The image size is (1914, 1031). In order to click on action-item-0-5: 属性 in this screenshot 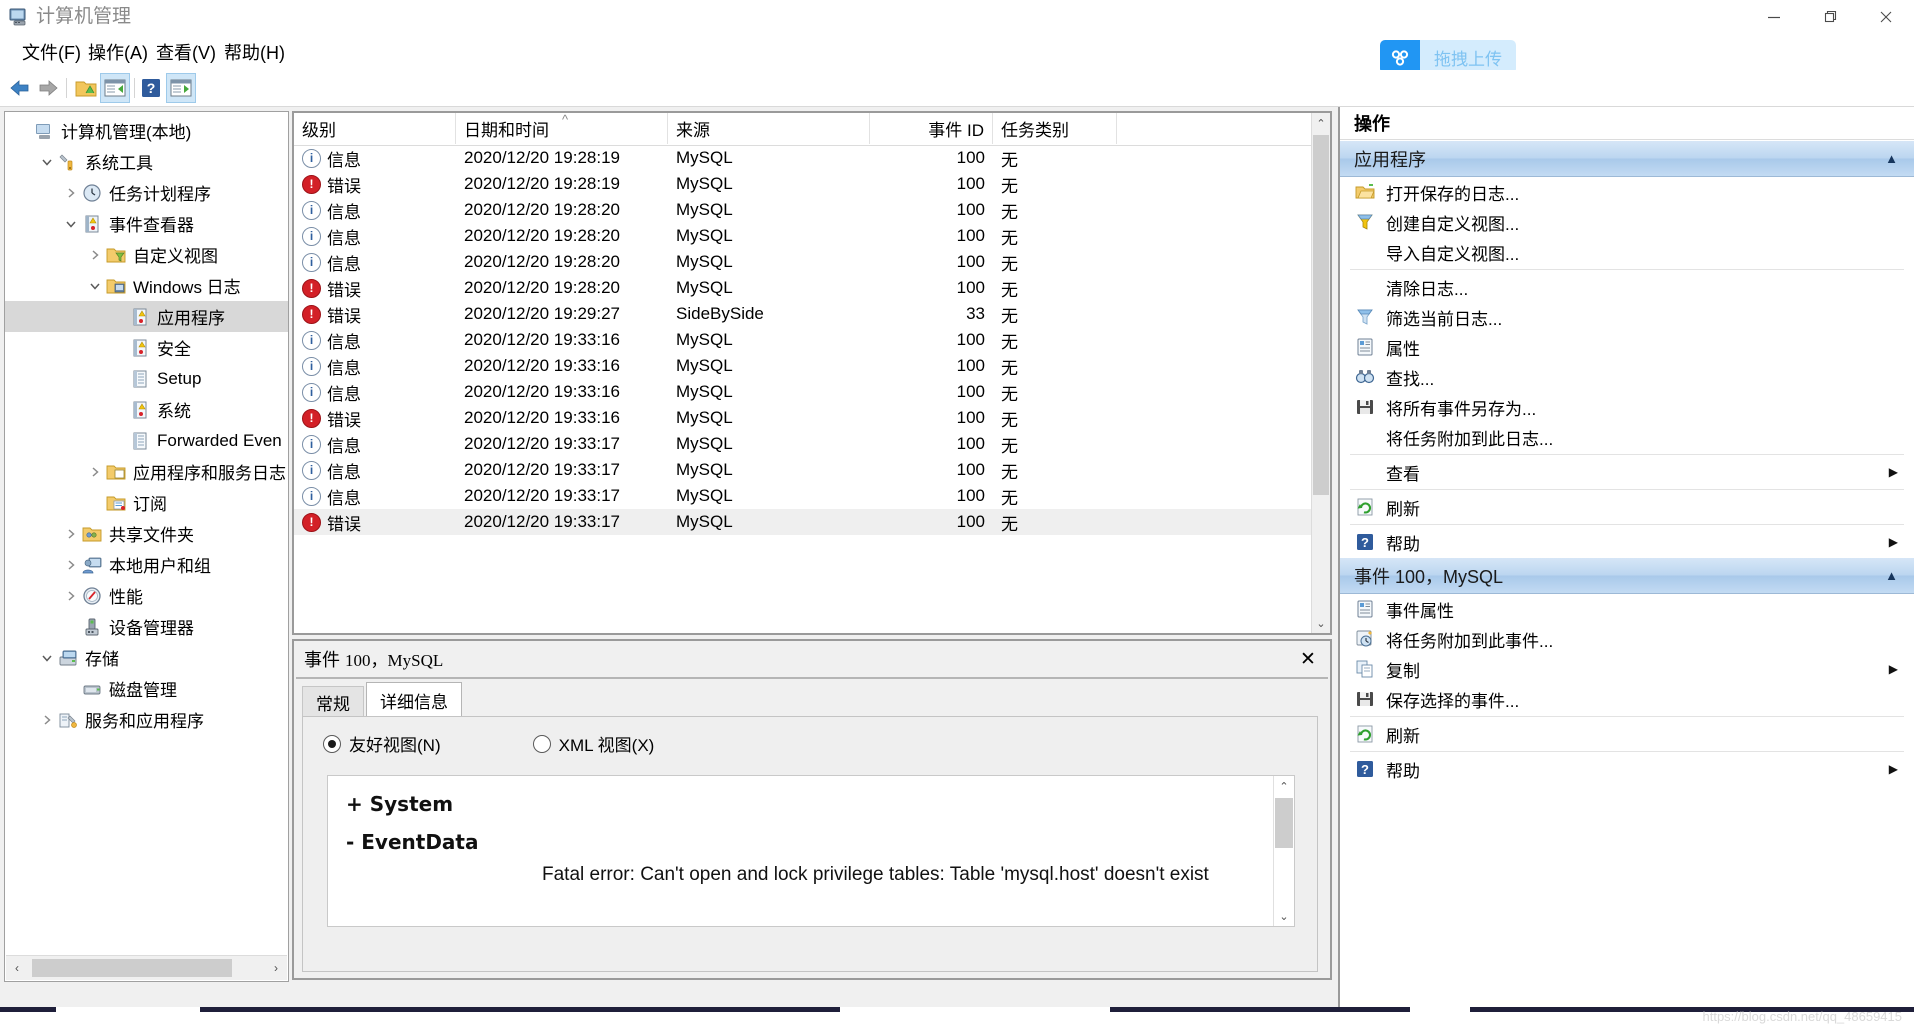, I will do `click(1627, 347)`.